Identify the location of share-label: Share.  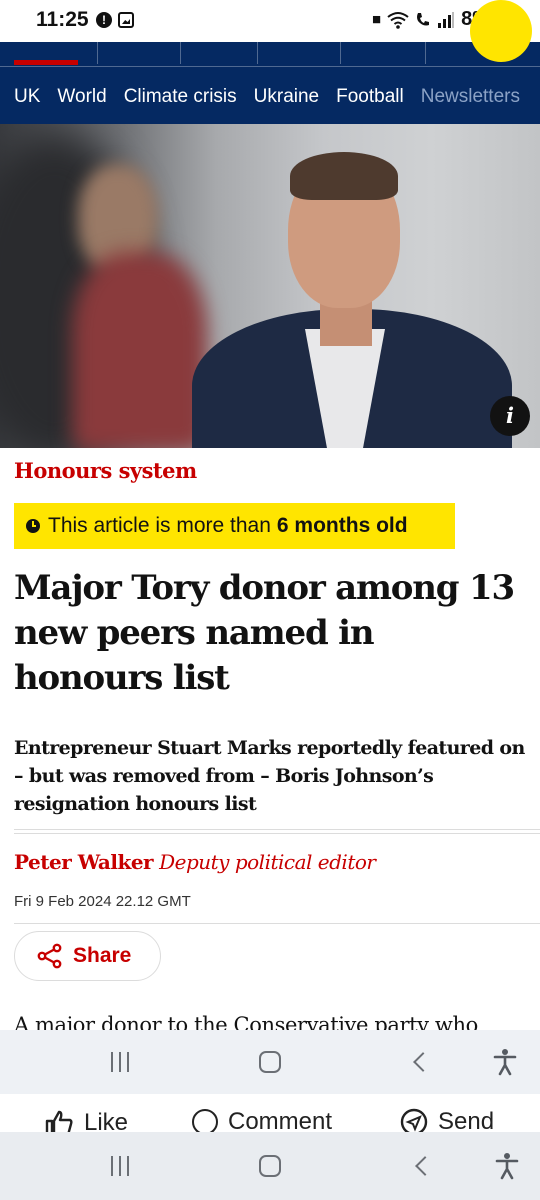
(102, 955).